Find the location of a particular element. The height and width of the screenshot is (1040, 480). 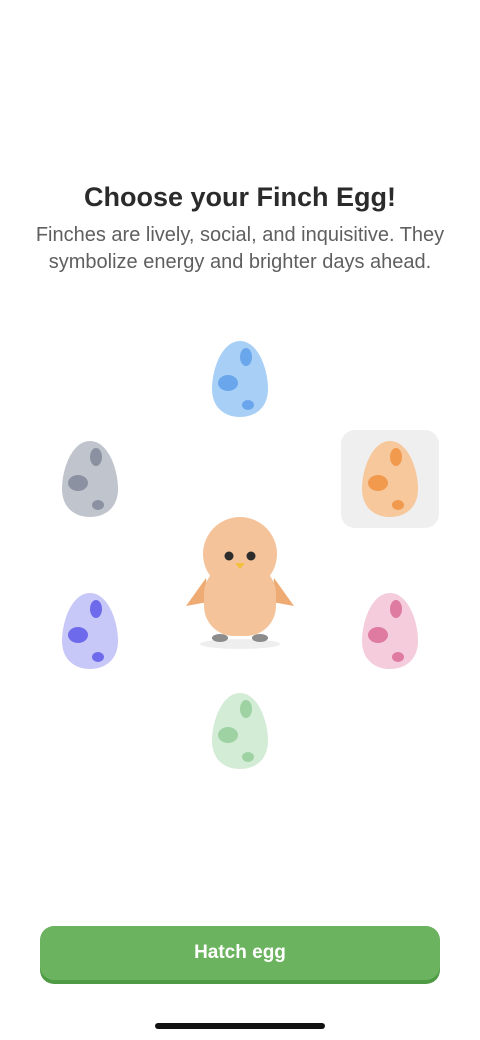

pink-egg-icon is located at coordinates (390, 631).